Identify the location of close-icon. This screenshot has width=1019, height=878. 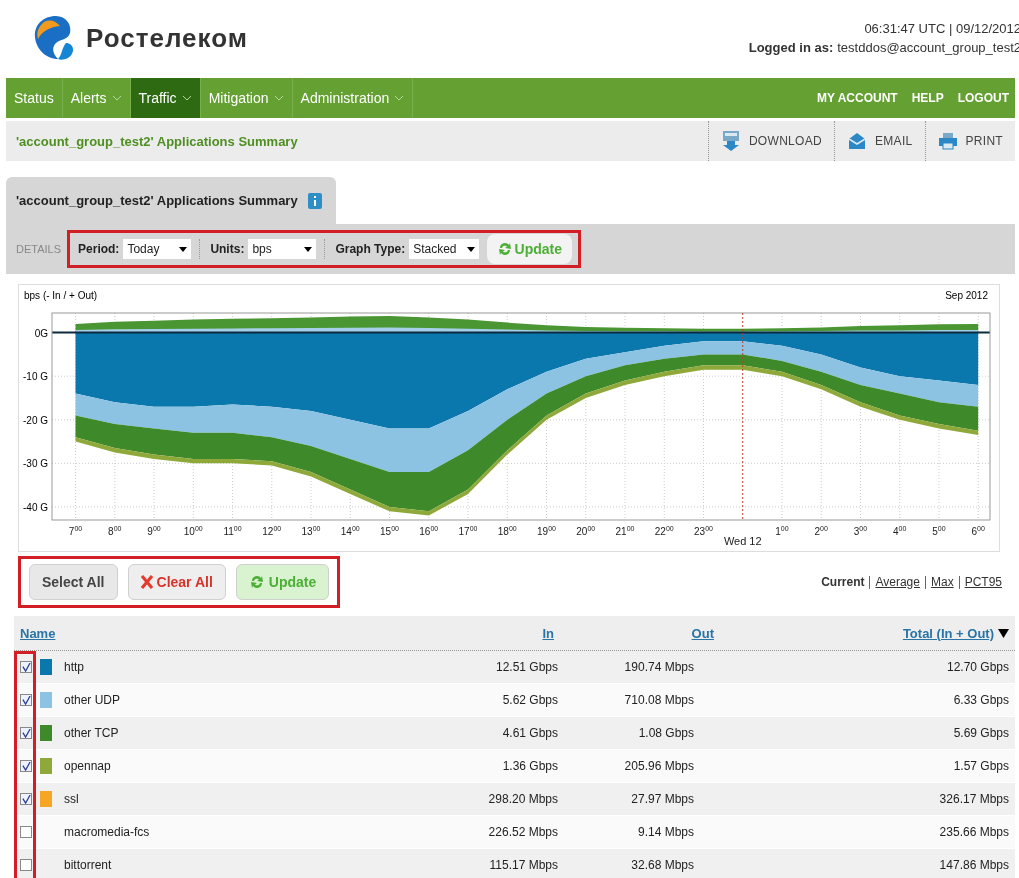
(146, 582).